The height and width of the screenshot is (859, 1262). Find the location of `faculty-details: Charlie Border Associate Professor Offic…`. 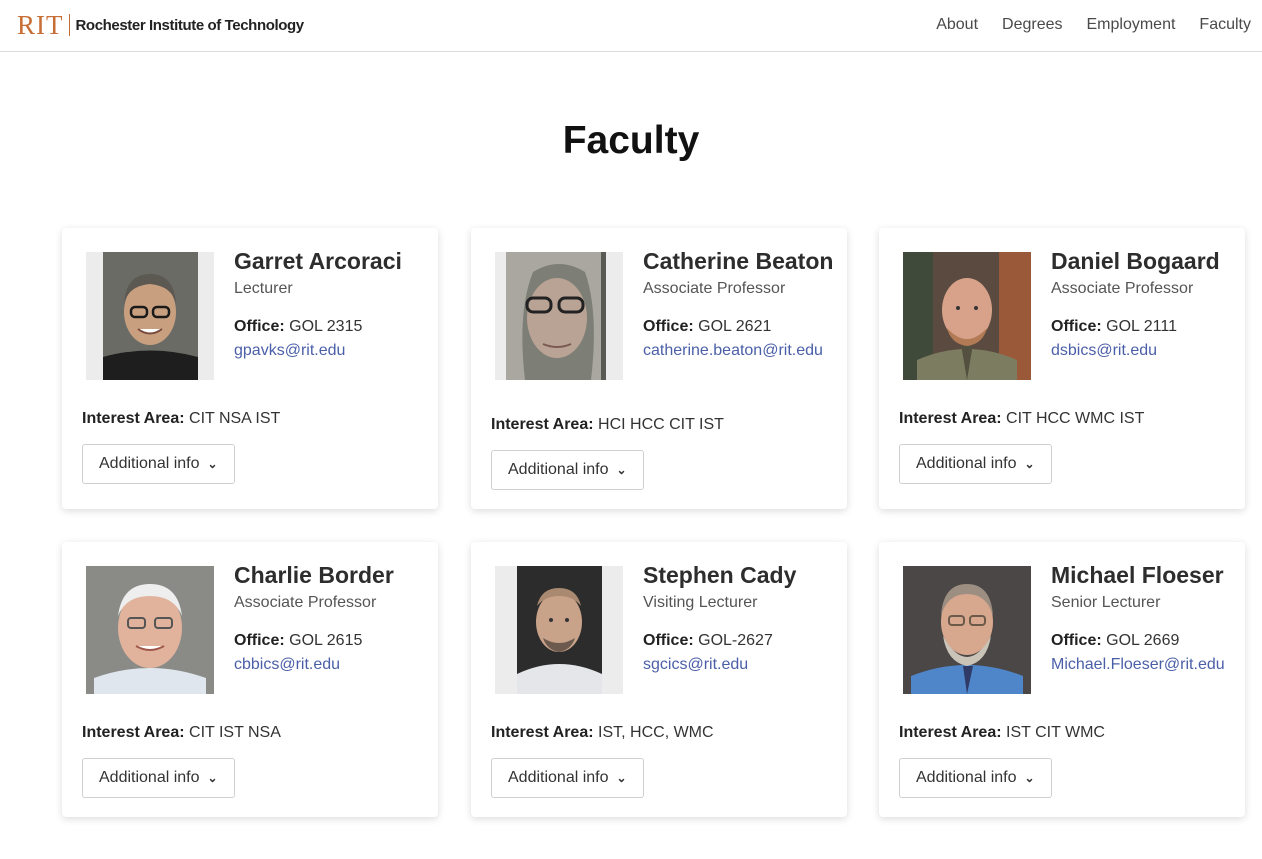

faculty-details: Charlie Border Associate Professor Offic… is located at coordinates (331, 618).